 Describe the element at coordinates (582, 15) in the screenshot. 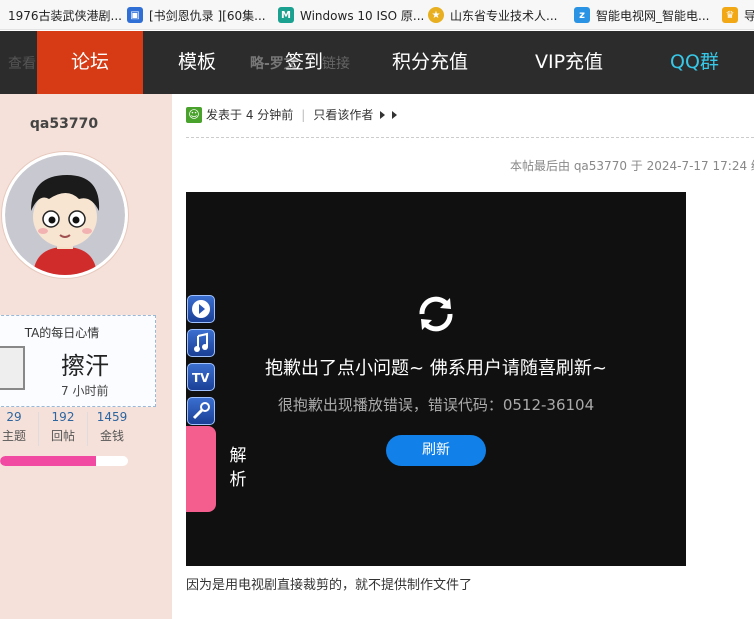

I see `tv-site-icon: z` at that location.